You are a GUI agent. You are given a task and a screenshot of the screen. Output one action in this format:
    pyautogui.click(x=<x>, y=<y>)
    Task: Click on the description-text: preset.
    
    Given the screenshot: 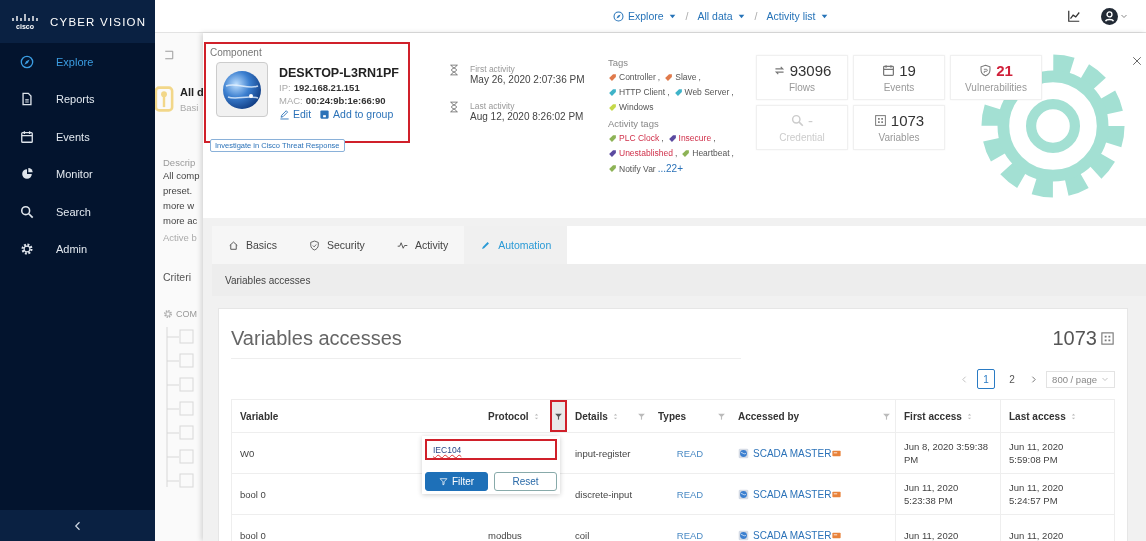 What is the action you would take?
    pyautogui.click(x=178, y=191)
    